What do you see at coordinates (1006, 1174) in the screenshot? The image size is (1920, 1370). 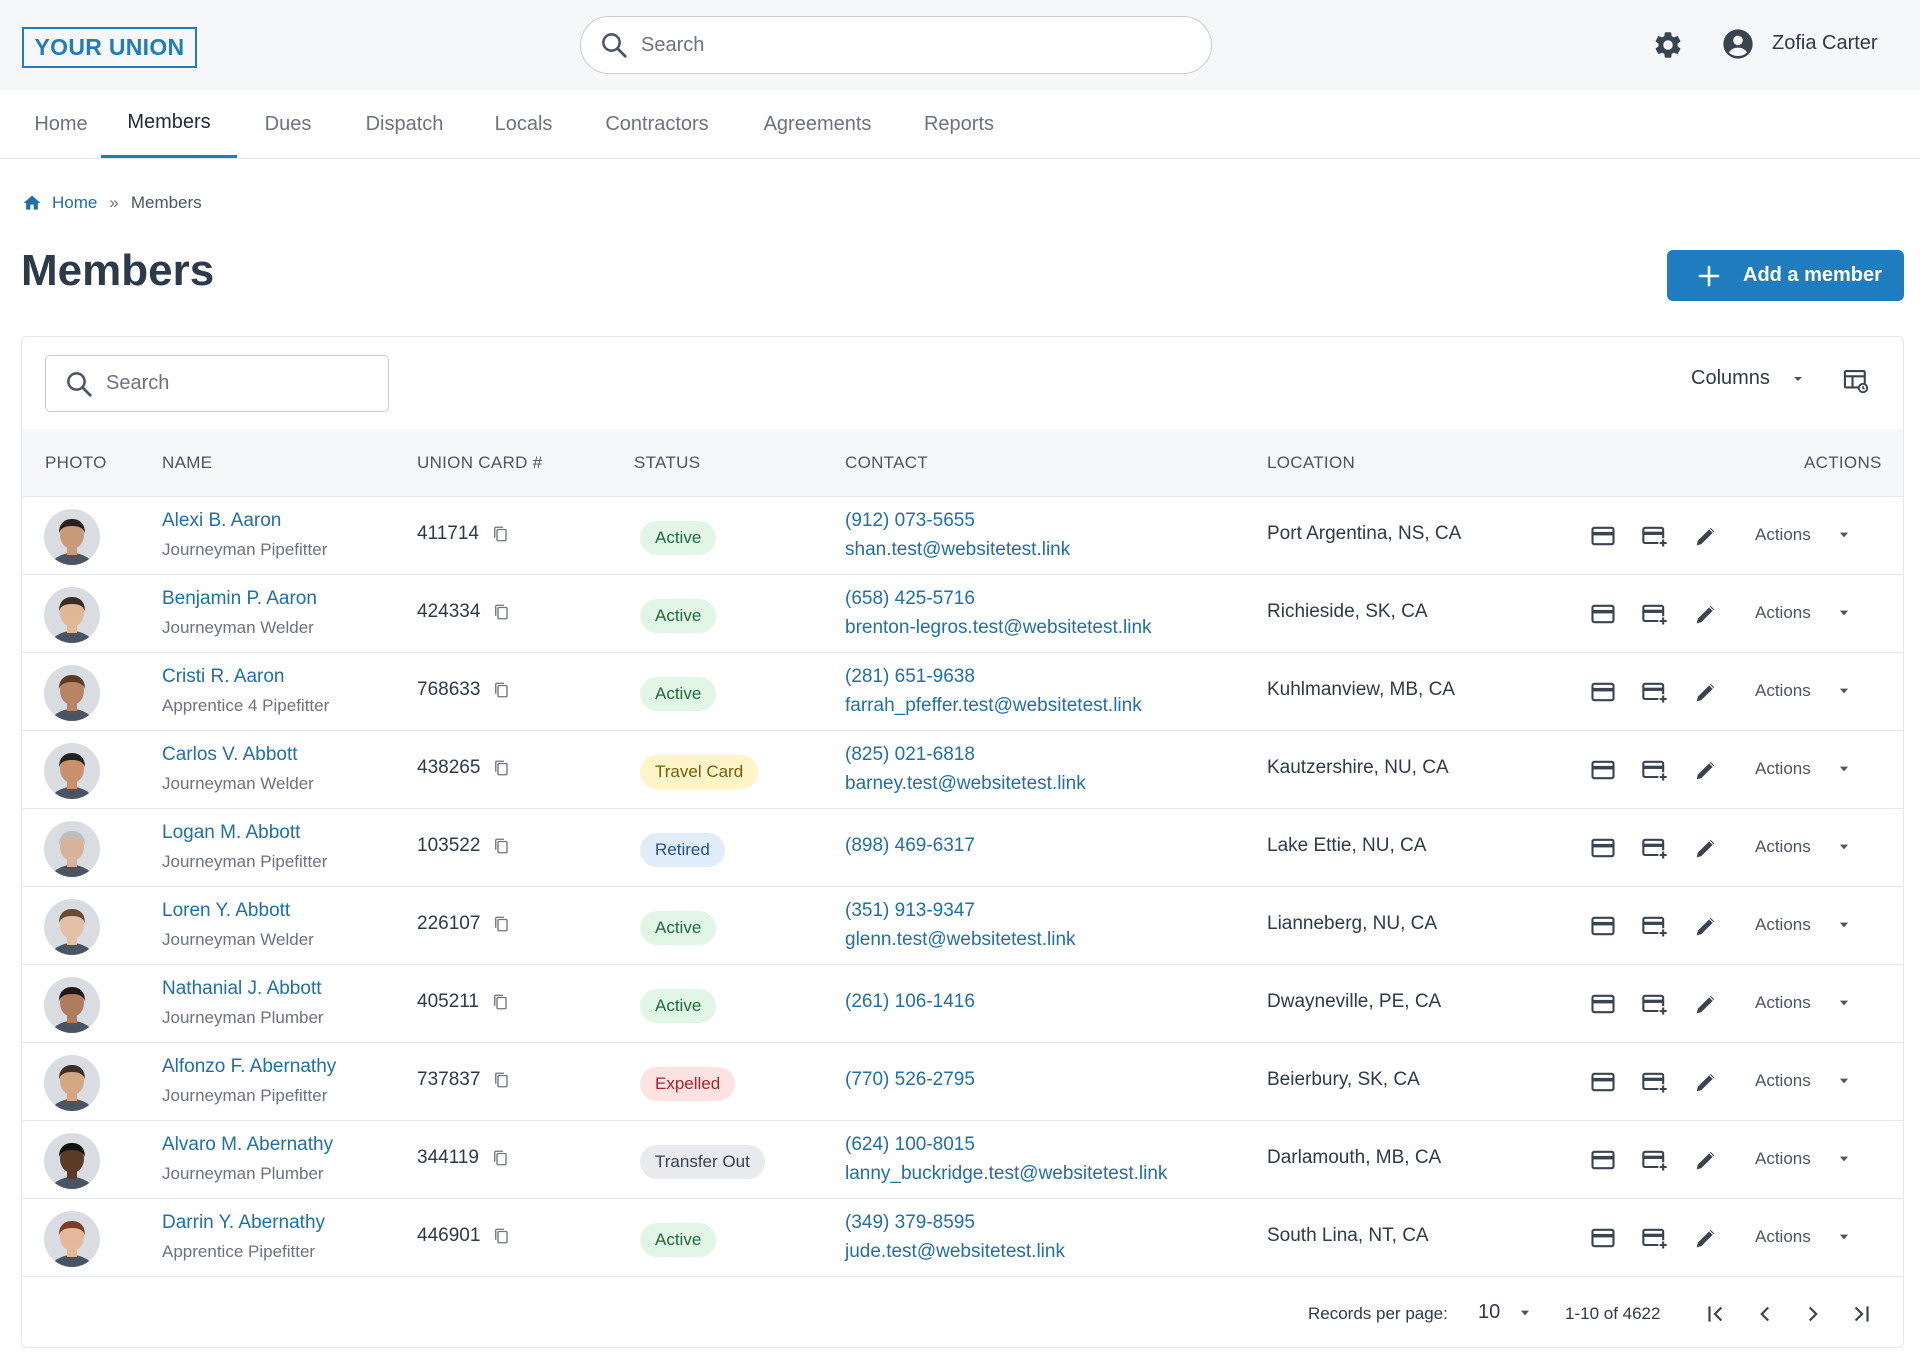 I see `member-email-link: lanny_buckridge.test@websitetest.link` at bounding box center [1006, 1174].